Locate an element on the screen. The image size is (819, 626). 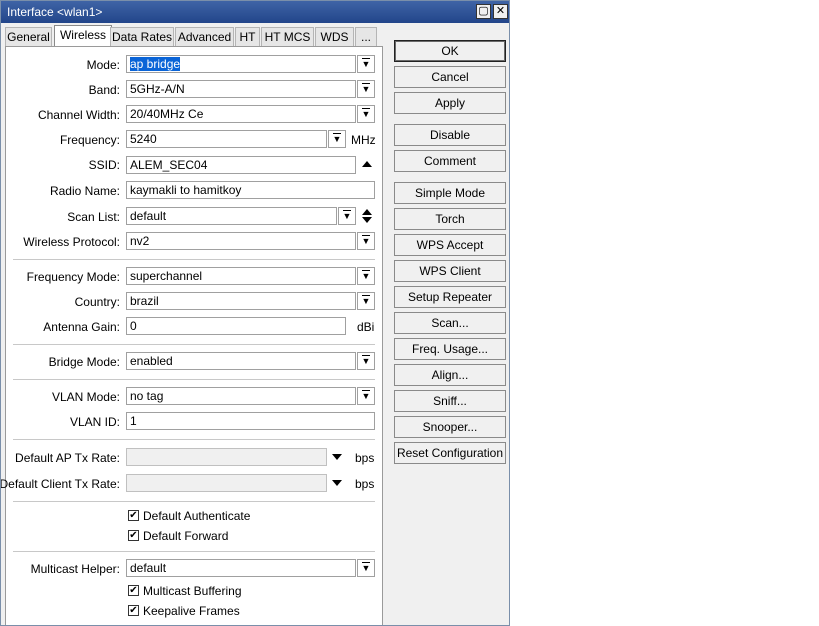
antenna-gain-unit: dBi is located at coordinates (366, 327).